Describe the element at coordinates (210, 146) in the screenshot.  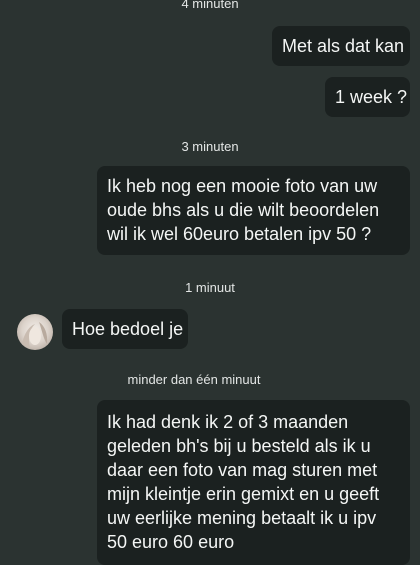
I see `timestamp-3-minuten: 3 minuten` at that location.